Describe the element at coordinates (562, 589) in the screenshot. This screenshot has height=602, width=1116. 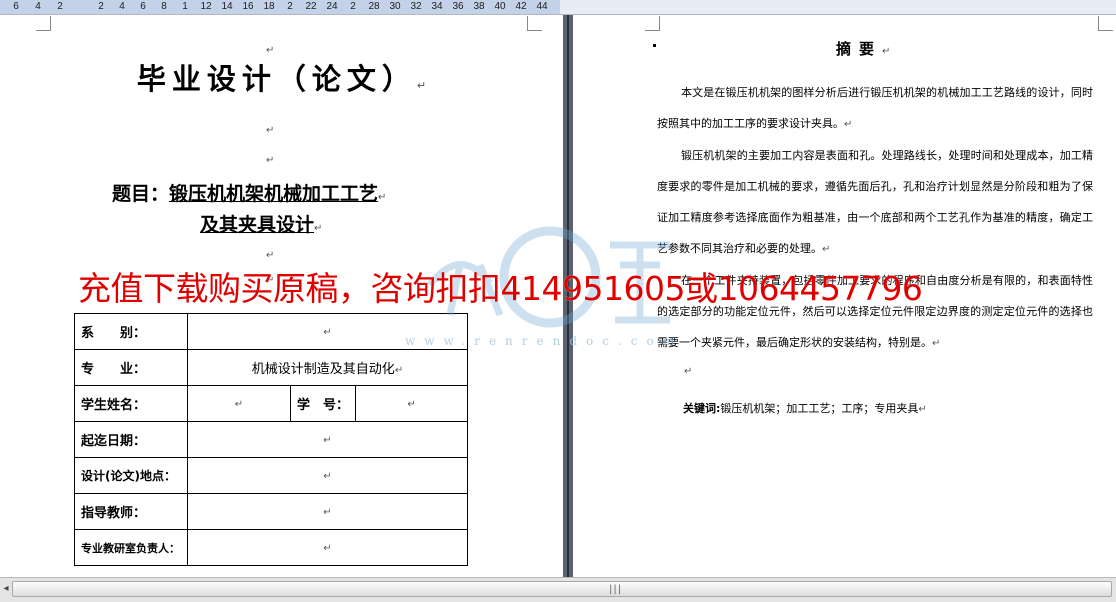
I see `scrollbar-thumb: |||` at that location.